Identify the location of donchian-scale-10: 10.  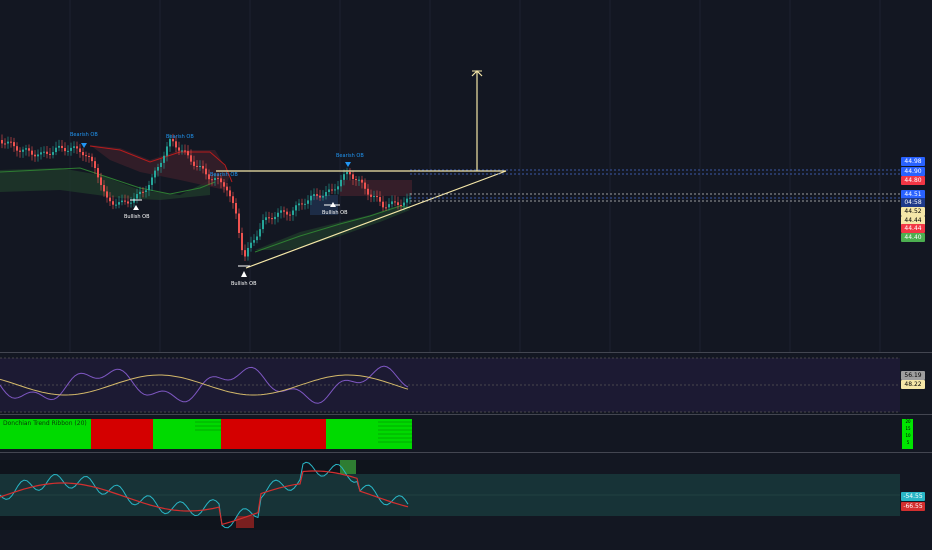
(908, 436).